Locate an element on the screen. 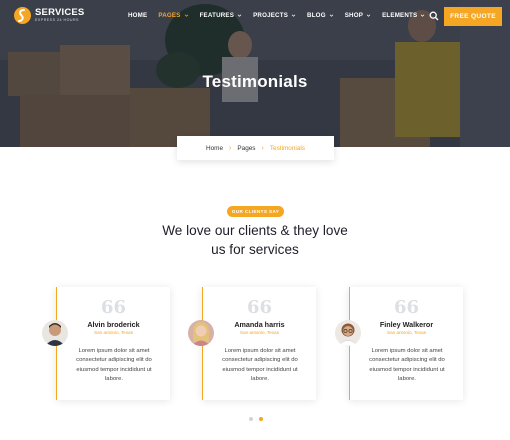  search-icon is located at coordinates (434, 16).